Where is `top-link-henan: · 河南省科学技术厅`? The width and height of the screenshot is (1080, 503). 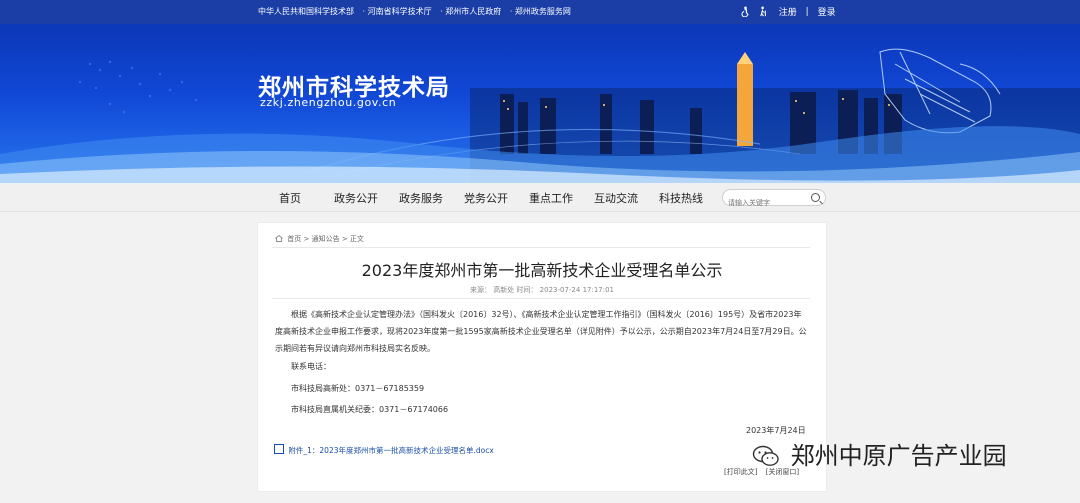 top-link-henan: · 河南省科学技术厅 is located at coordinates (397, 11).